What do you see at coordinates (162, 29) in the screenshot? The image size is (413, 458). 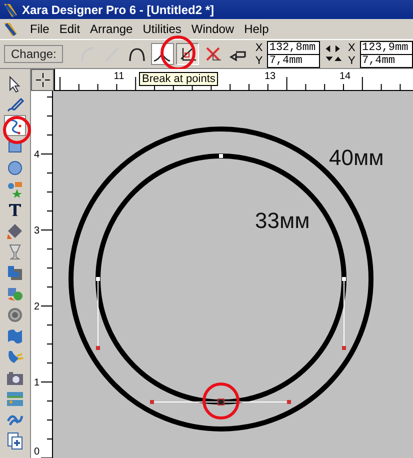 I see `menu-item: Utilities` at bounding box center [162, 29].